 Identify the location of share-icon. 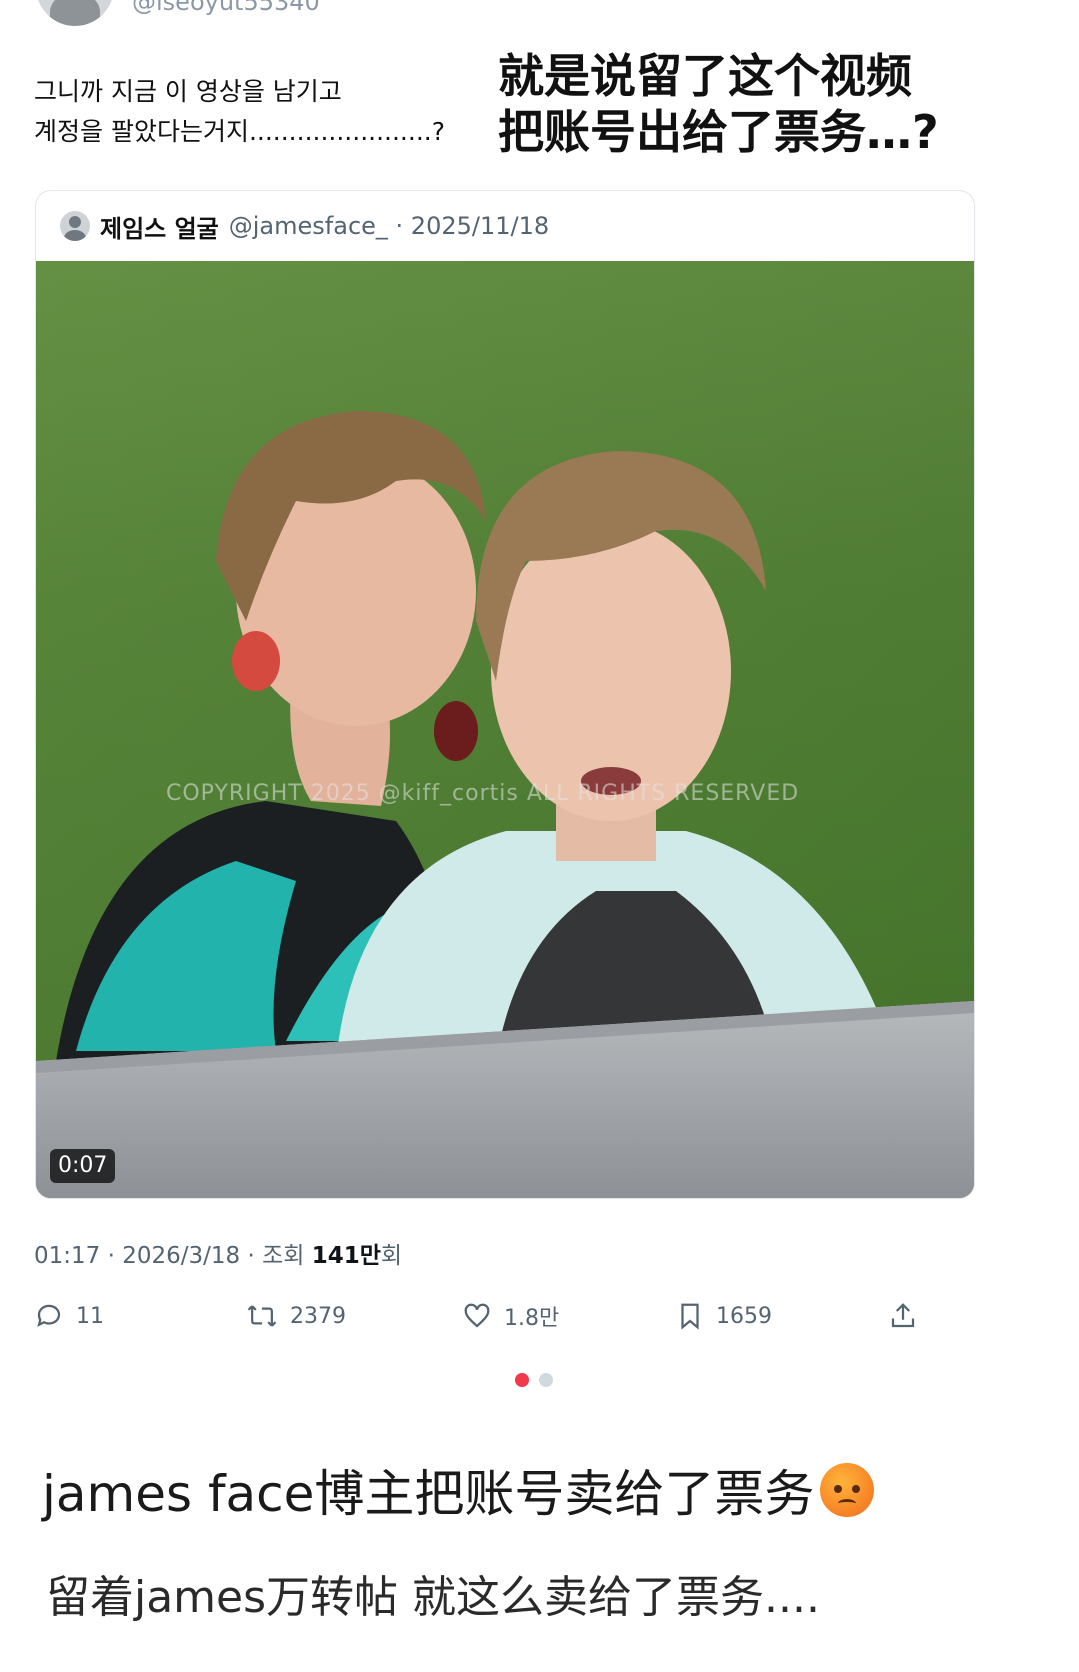
(903, 1315).